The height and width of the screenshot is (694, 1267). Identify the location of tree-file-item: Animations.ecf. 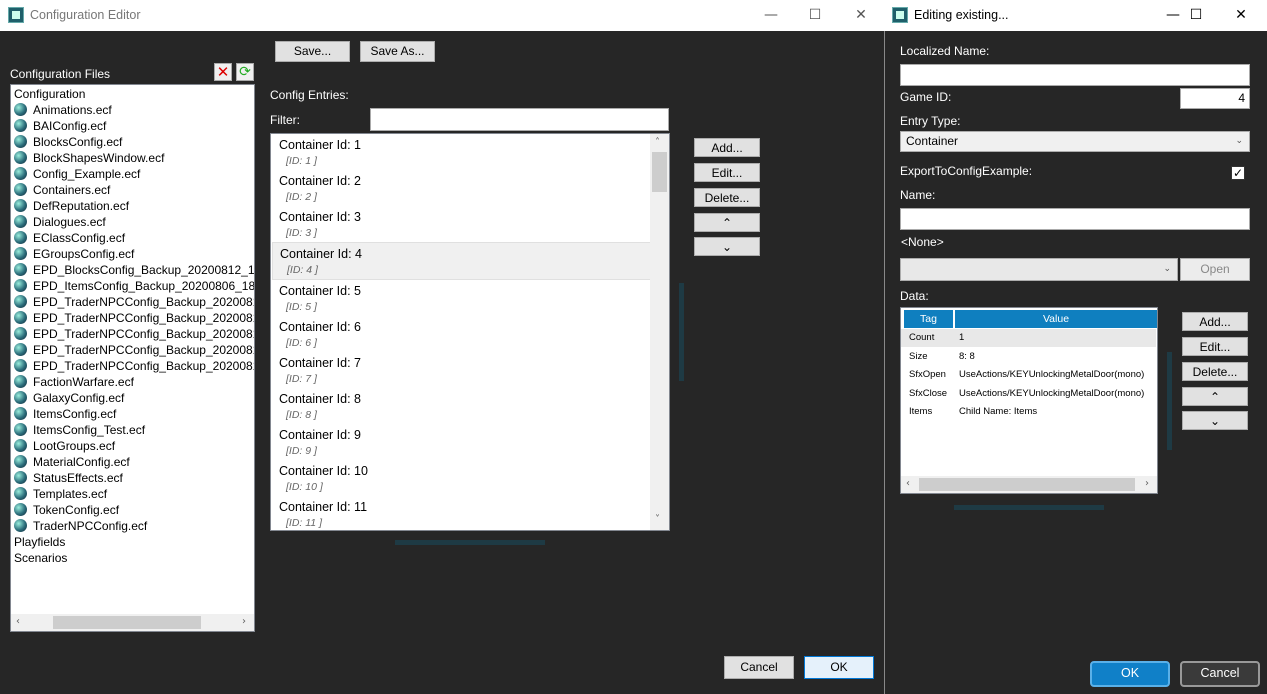
(134, 110).